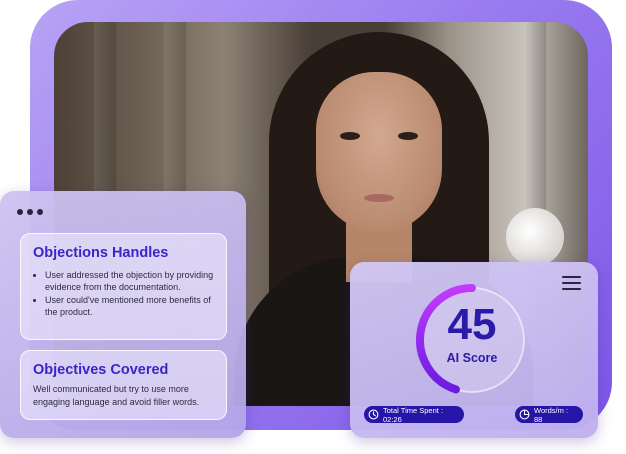  What do you see at coordinates (101, 370) in the screenshot?
I see `objectives-title: Objectives Covered` at bounding box center [101, 370].